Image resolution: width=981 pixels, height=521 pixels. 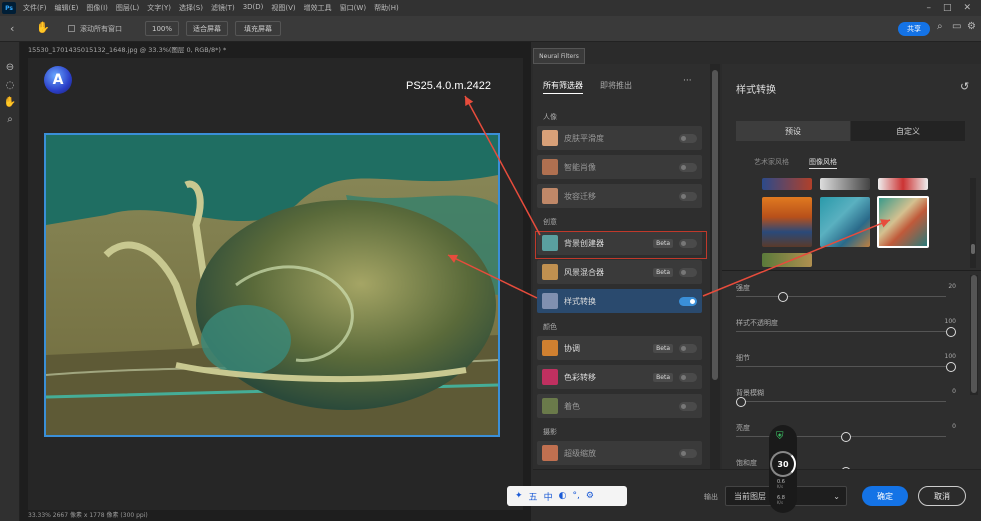 What do you see at coordinates (502, 165) in the screenshot?
I see `arrow-to-version` at bounding box center [502, 165].